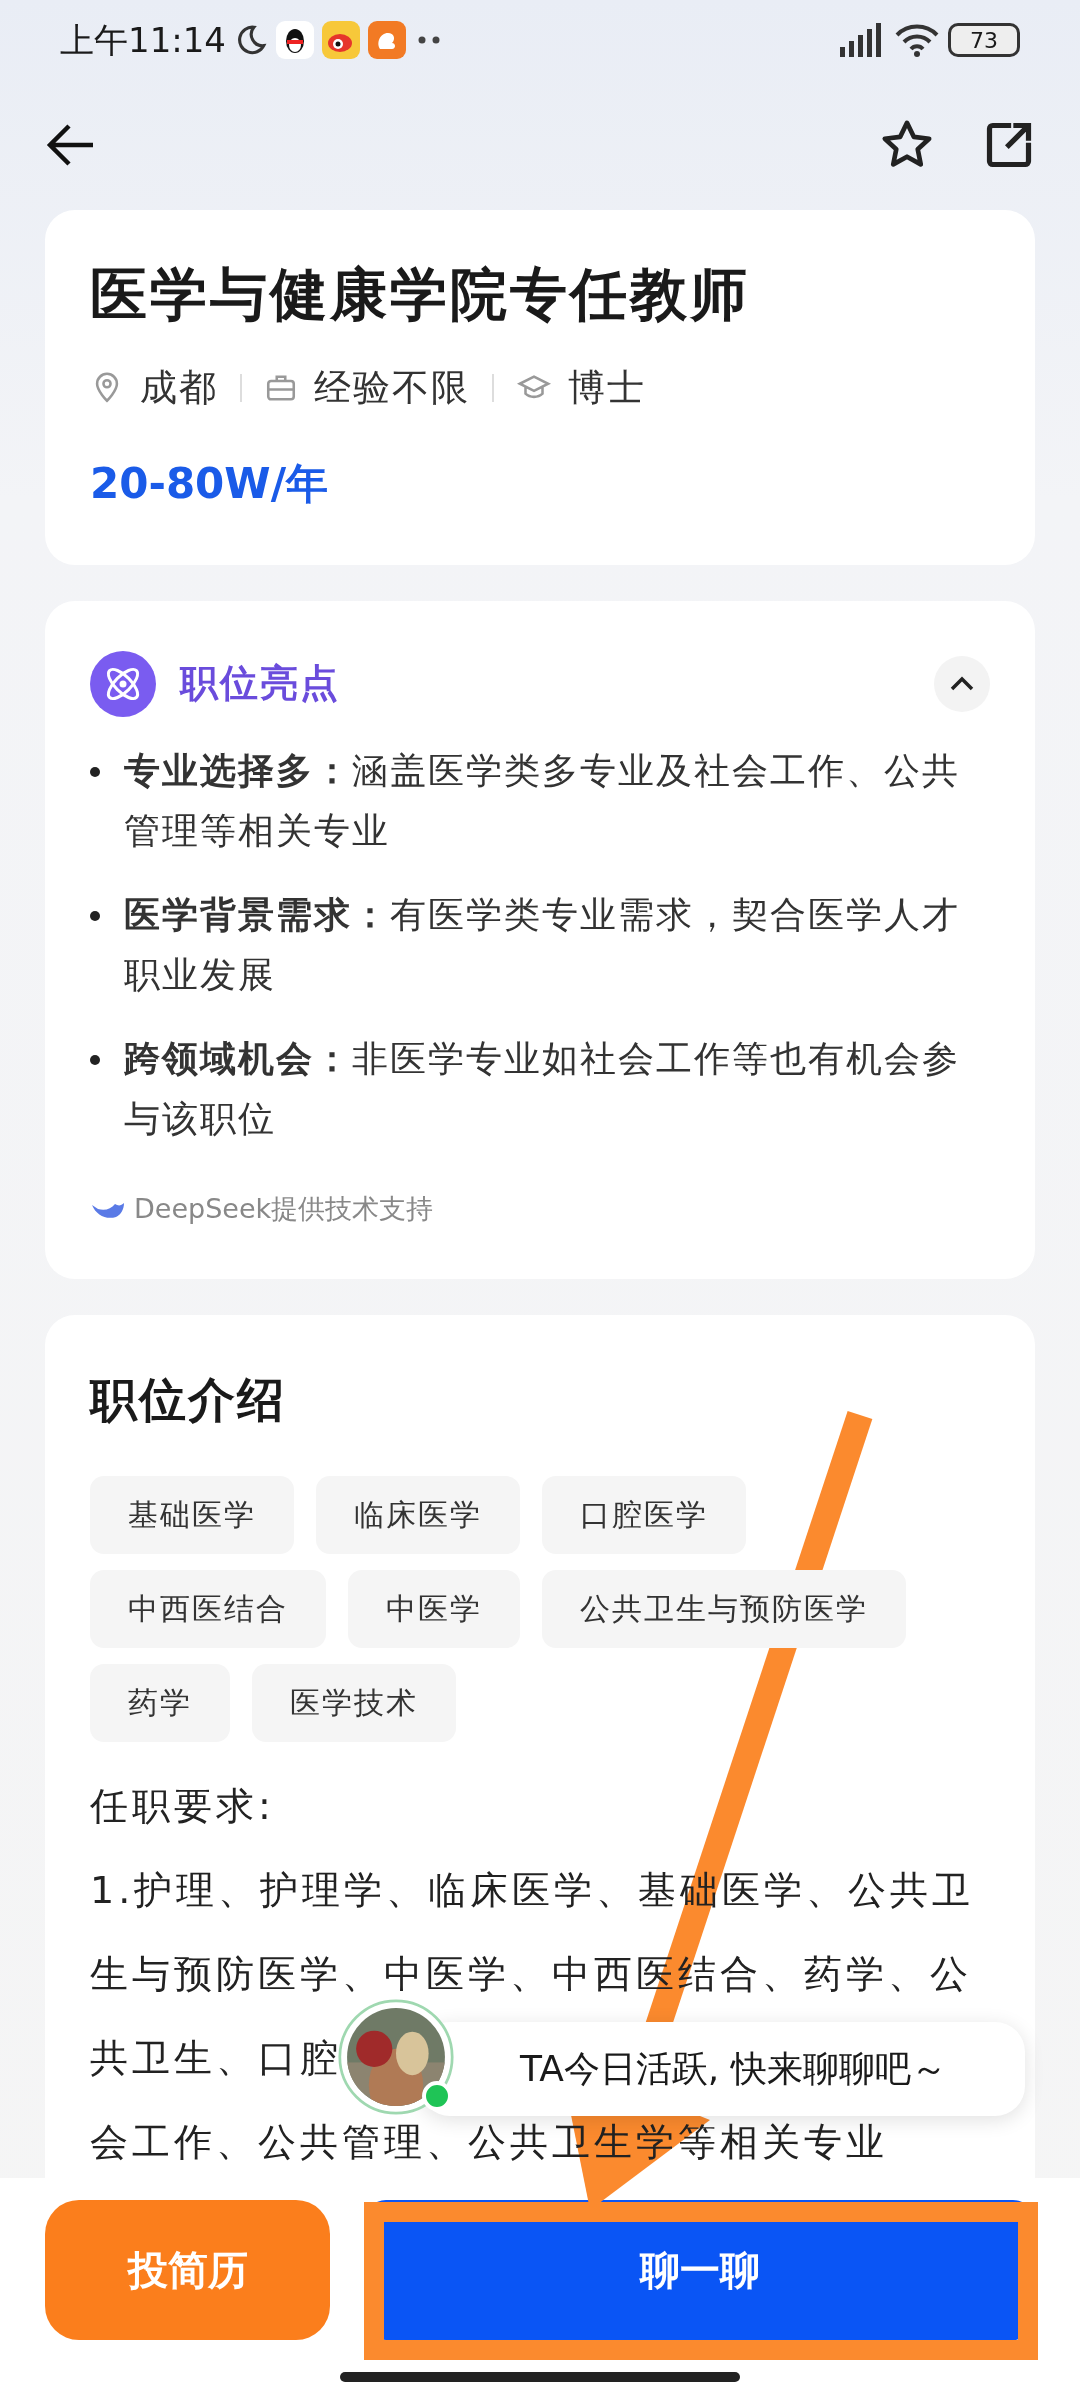 This screenshot has width=1080, height=2400. I want to click on penguin-app-icon, so click(295, 40).